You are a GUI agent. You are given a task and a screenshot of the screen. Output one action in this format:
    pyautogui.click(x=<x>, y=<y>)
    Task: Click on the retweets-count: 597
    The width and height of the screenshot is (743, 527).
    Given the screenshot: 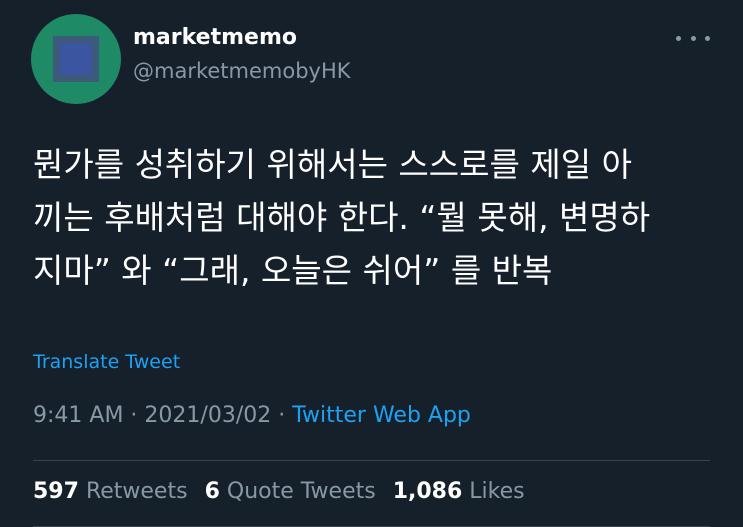 What is the action you would take?
    pyautogui.click(x=56, y=491)
    